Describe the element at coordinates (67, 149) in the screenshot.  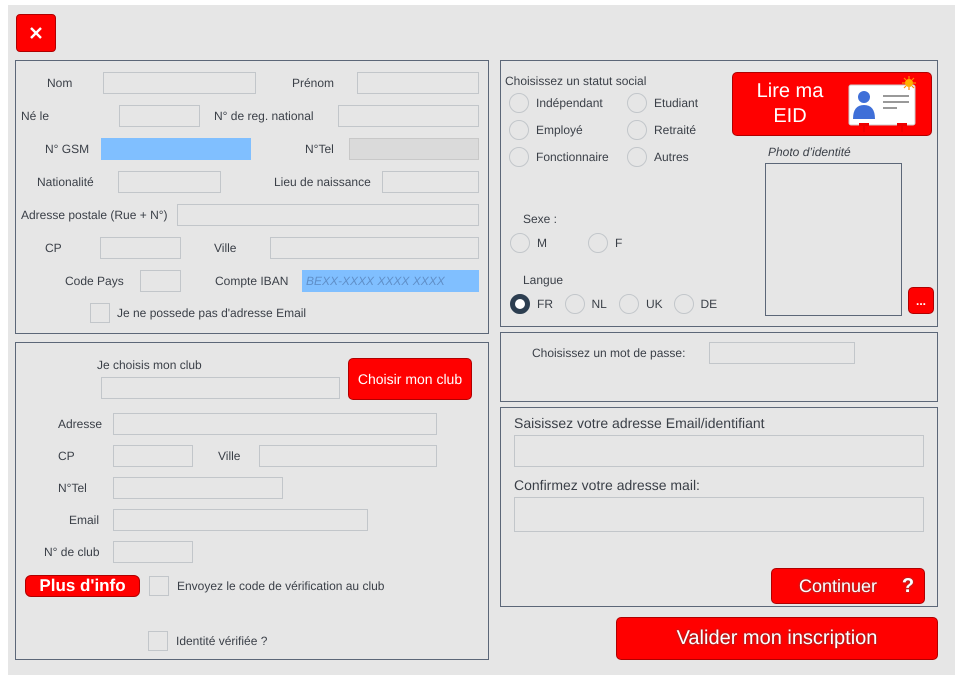
I see `field-label: N° GSM` at that location.